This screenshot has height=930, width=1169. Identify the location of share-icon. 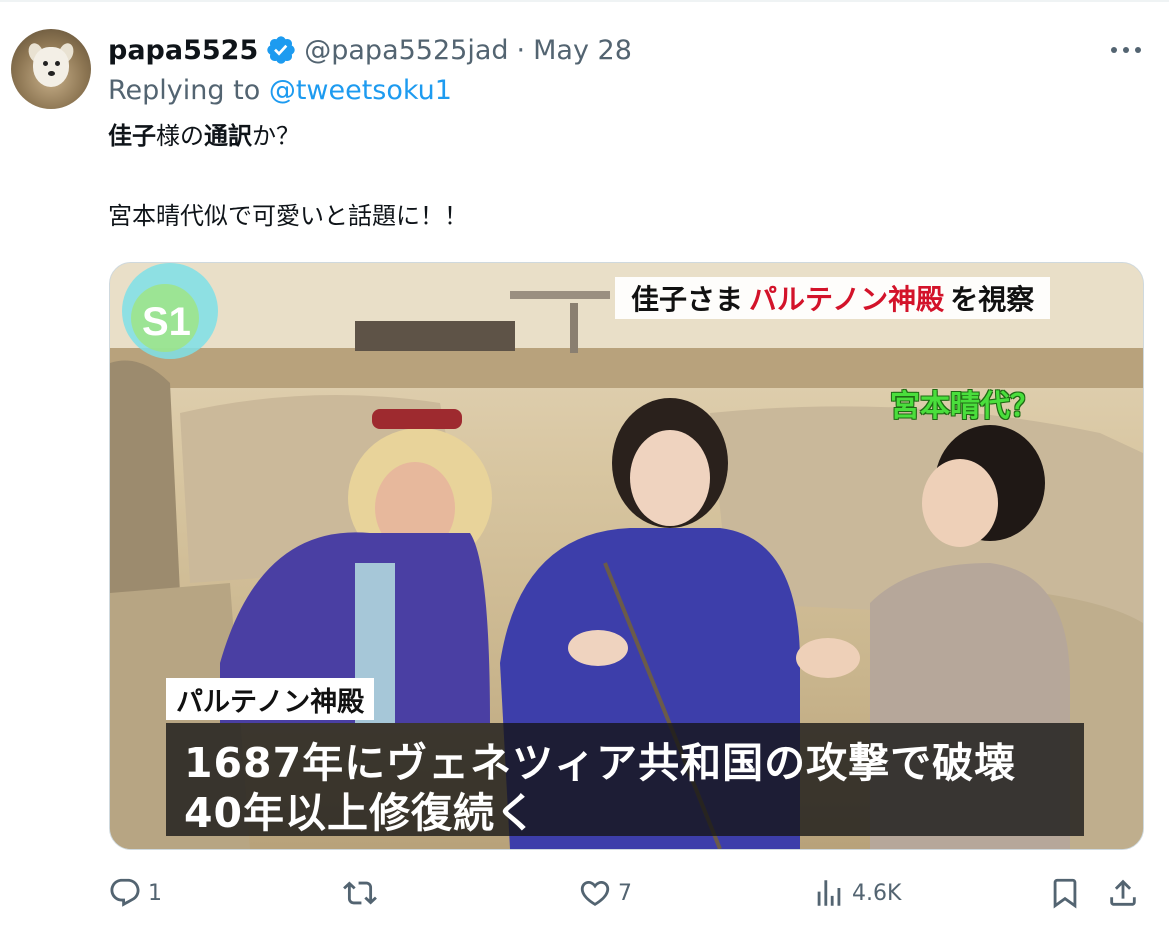
(1123, 892).